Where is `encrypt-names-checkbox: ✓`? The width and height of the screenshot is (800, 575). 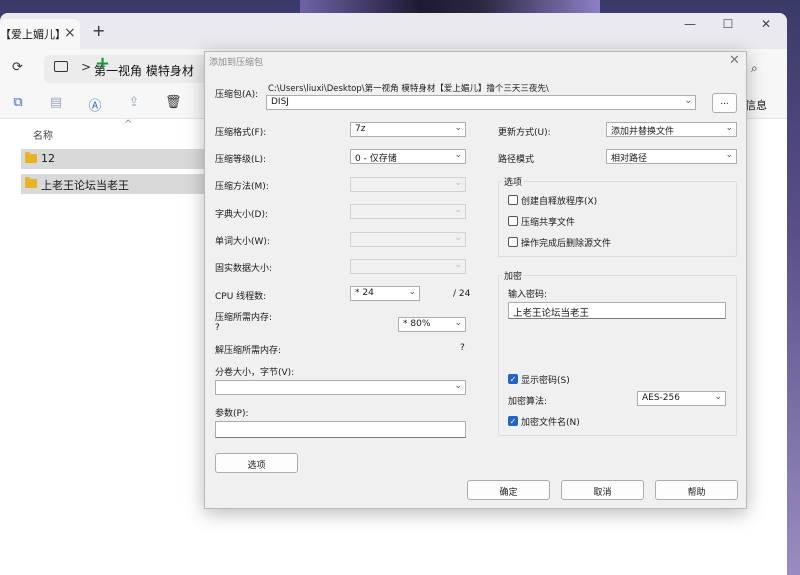 encrypt-names-checkbox: ✓ is located at coordinates (513, 421).